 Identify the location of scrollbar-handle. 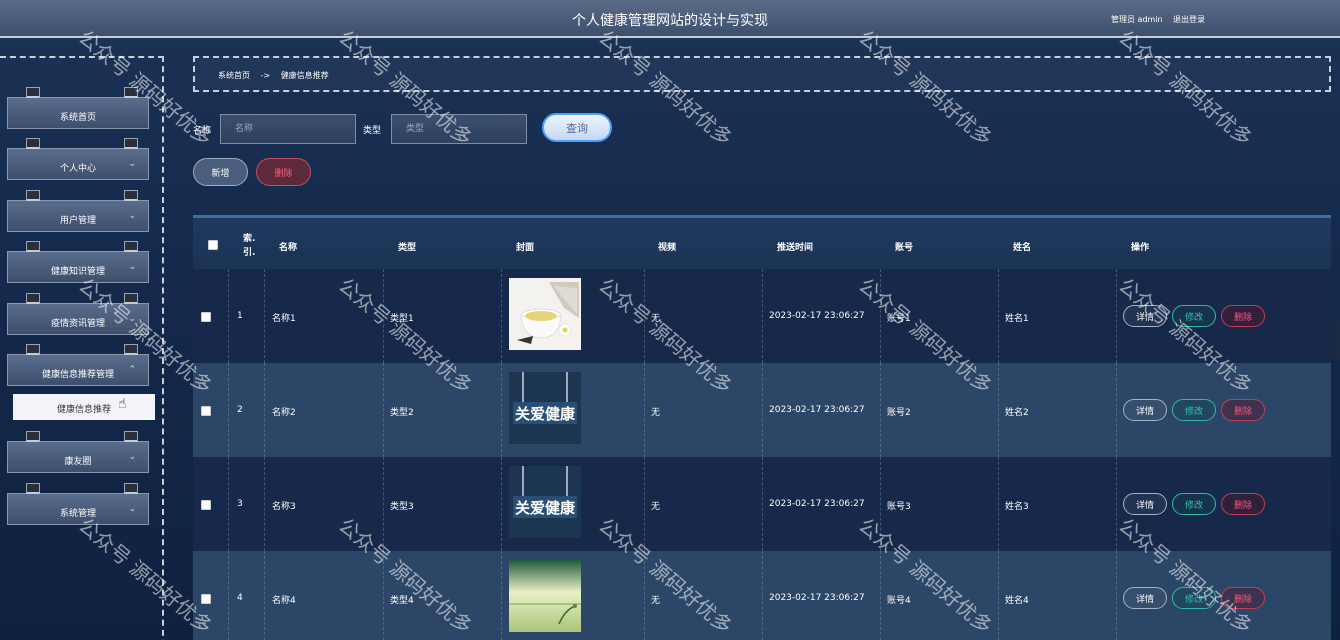
(1335, 340).